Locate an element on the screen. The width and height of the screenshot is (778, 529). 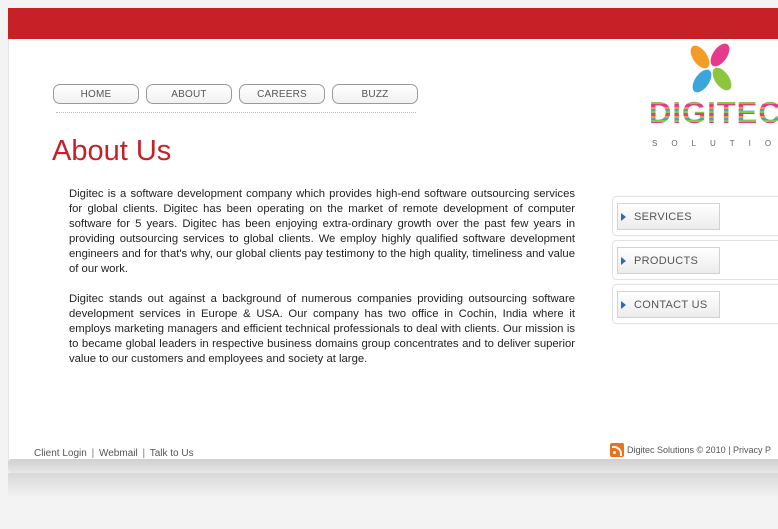
footer-band is located at coordinates (393, 466).